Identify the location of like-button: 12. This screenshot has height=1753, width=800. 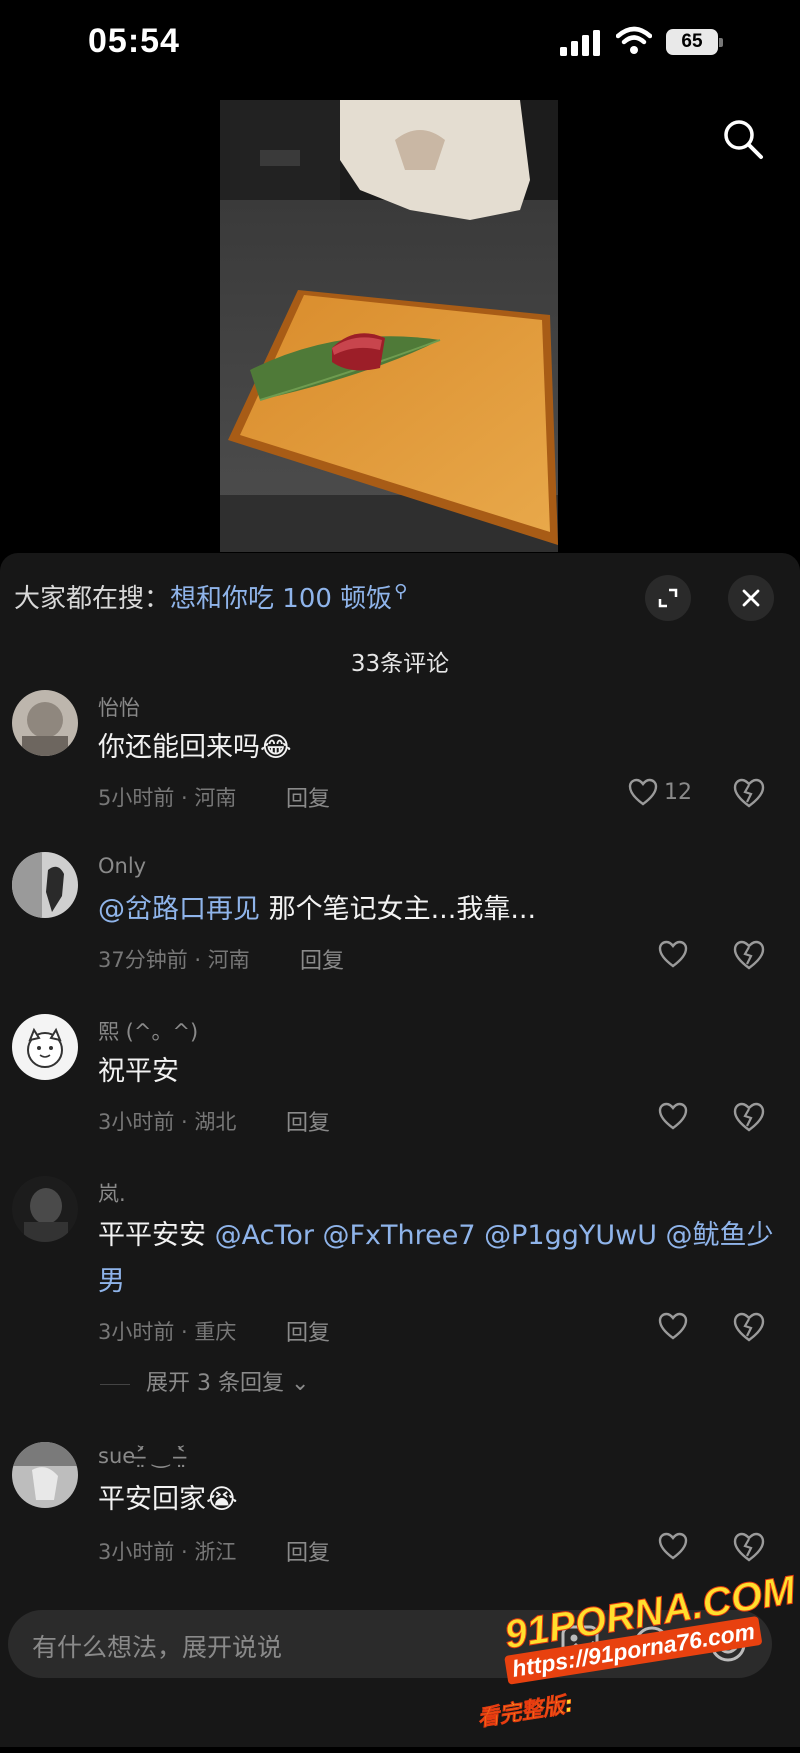
(660, 792).